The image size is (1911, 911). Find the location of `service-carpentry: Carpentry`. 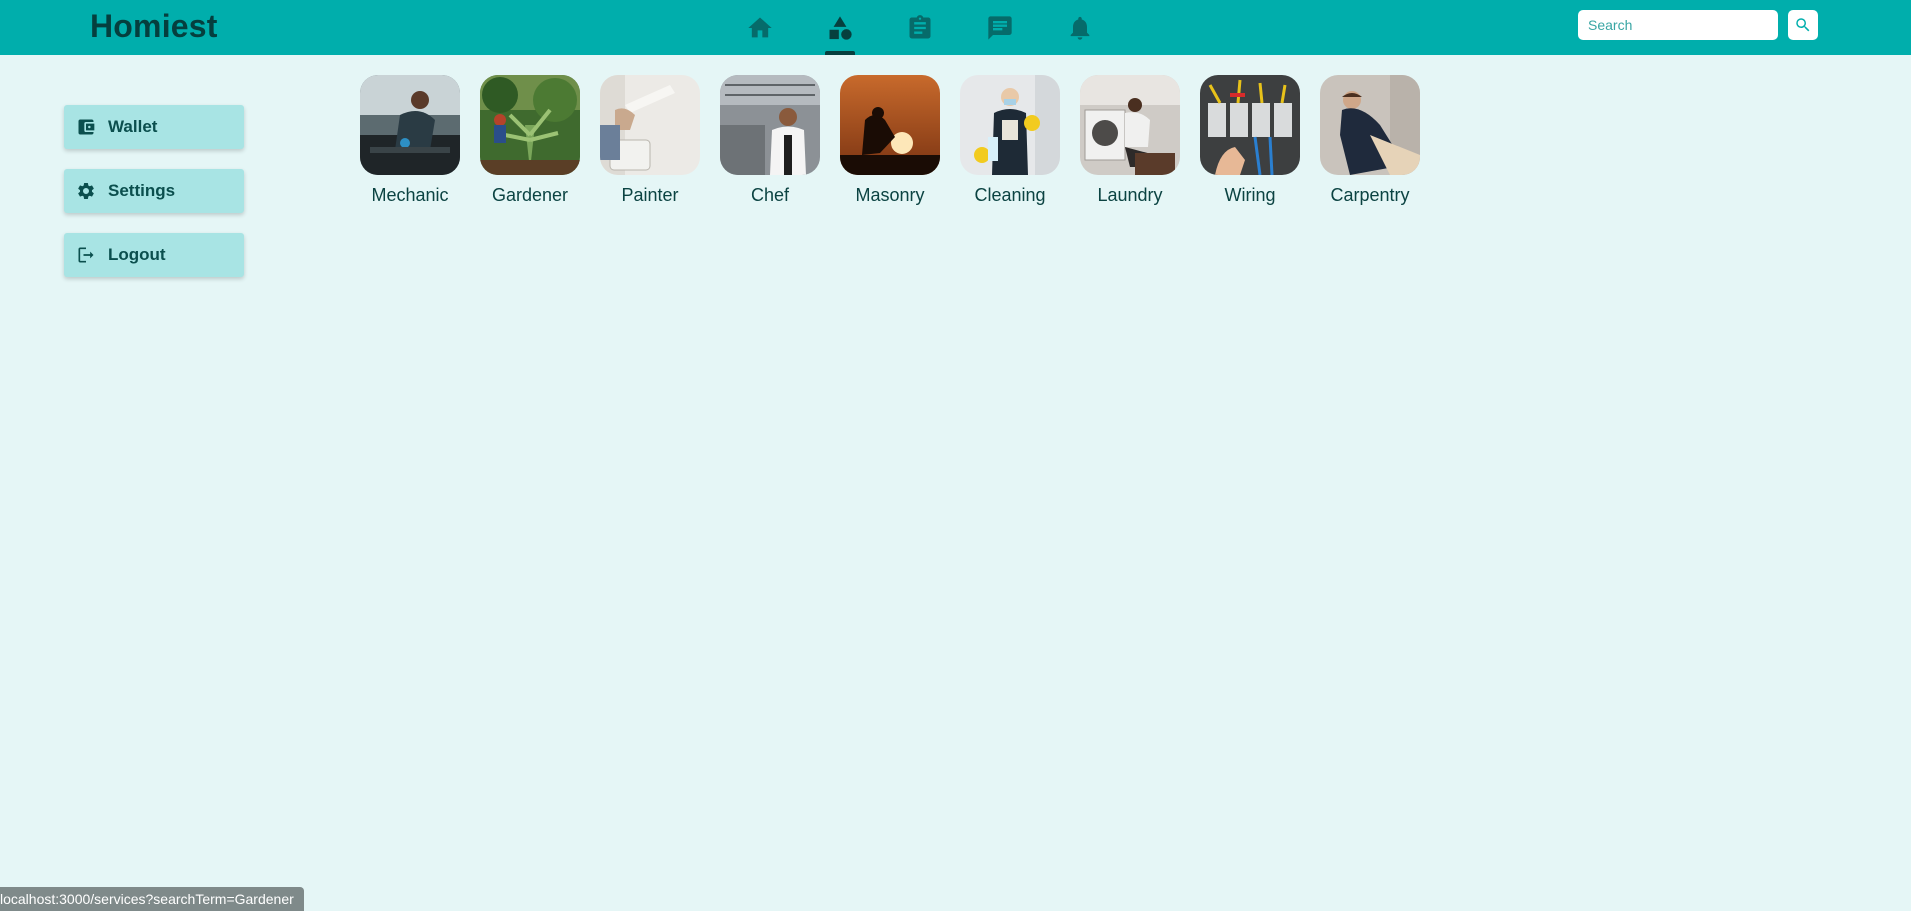

service-carpentry: Carpentry is located at coordinates (1370, 140).